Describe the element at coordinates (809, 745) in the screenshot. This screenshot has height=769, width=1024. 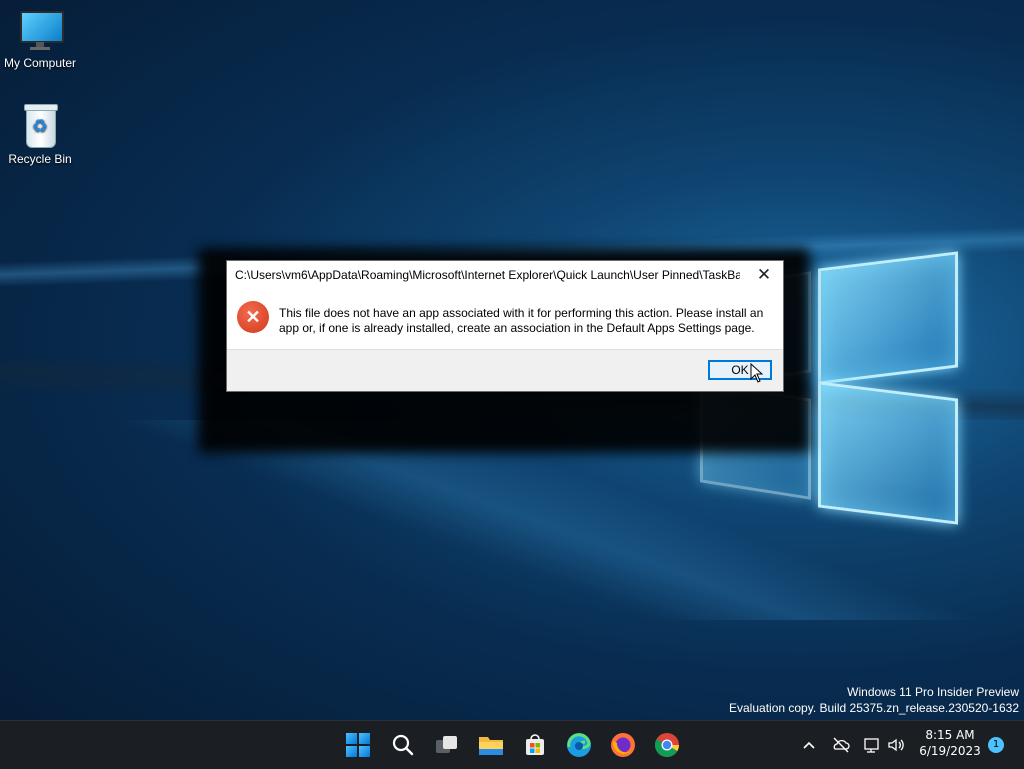
I see `chevron-up-icon` at that location.